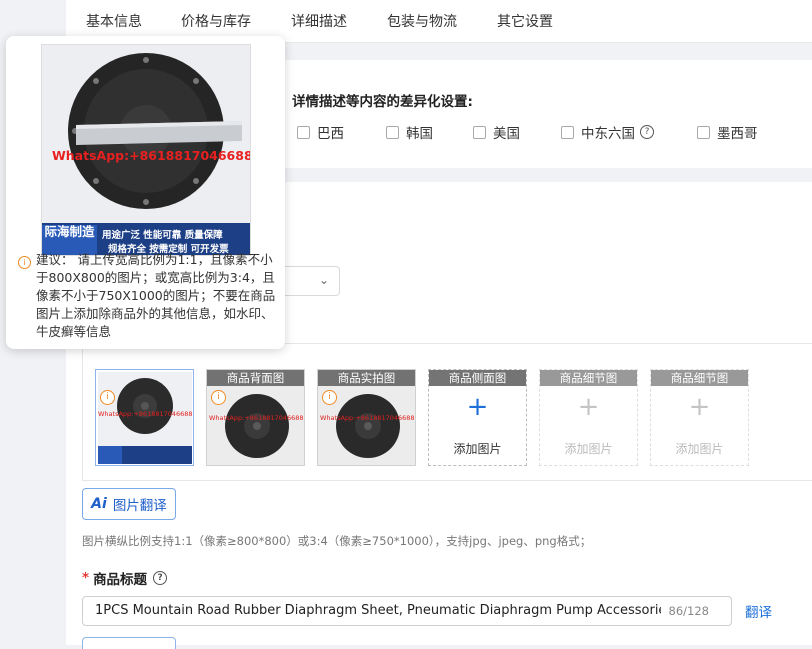 The height and width of the screenshot is (649, 812). I want to click on tab-detail-description: 详细描述, so click(319, 21).